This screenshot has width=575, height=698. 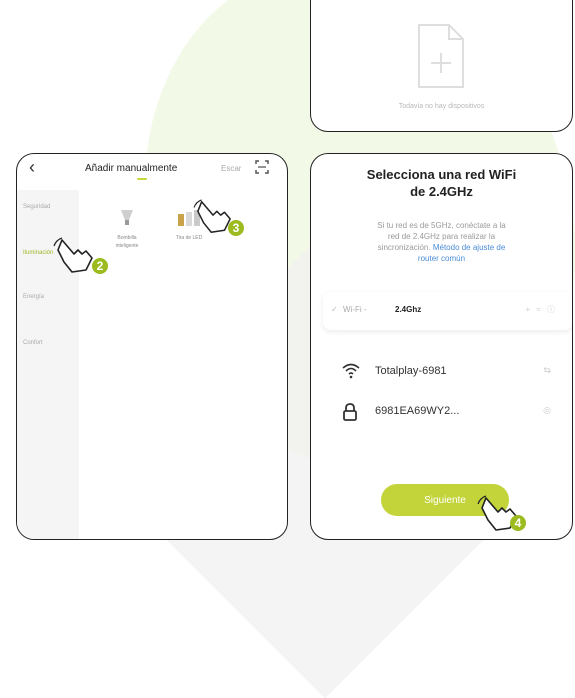 What do you see at coordinates (38, 253) in the screenshot?
I see `category-lighting: Iluminación` at bounding box center [38, 253].